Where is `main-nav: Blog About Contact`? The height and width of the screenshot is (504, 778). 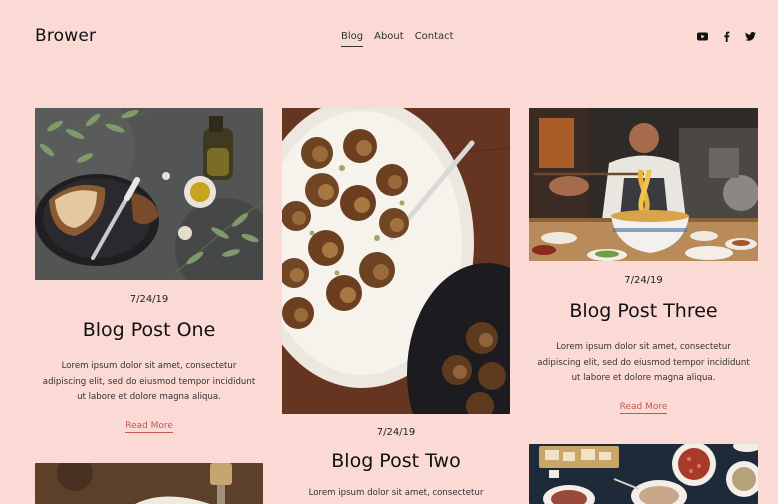 main-nav: Blog About Contact is located at coordinates (397, 39).